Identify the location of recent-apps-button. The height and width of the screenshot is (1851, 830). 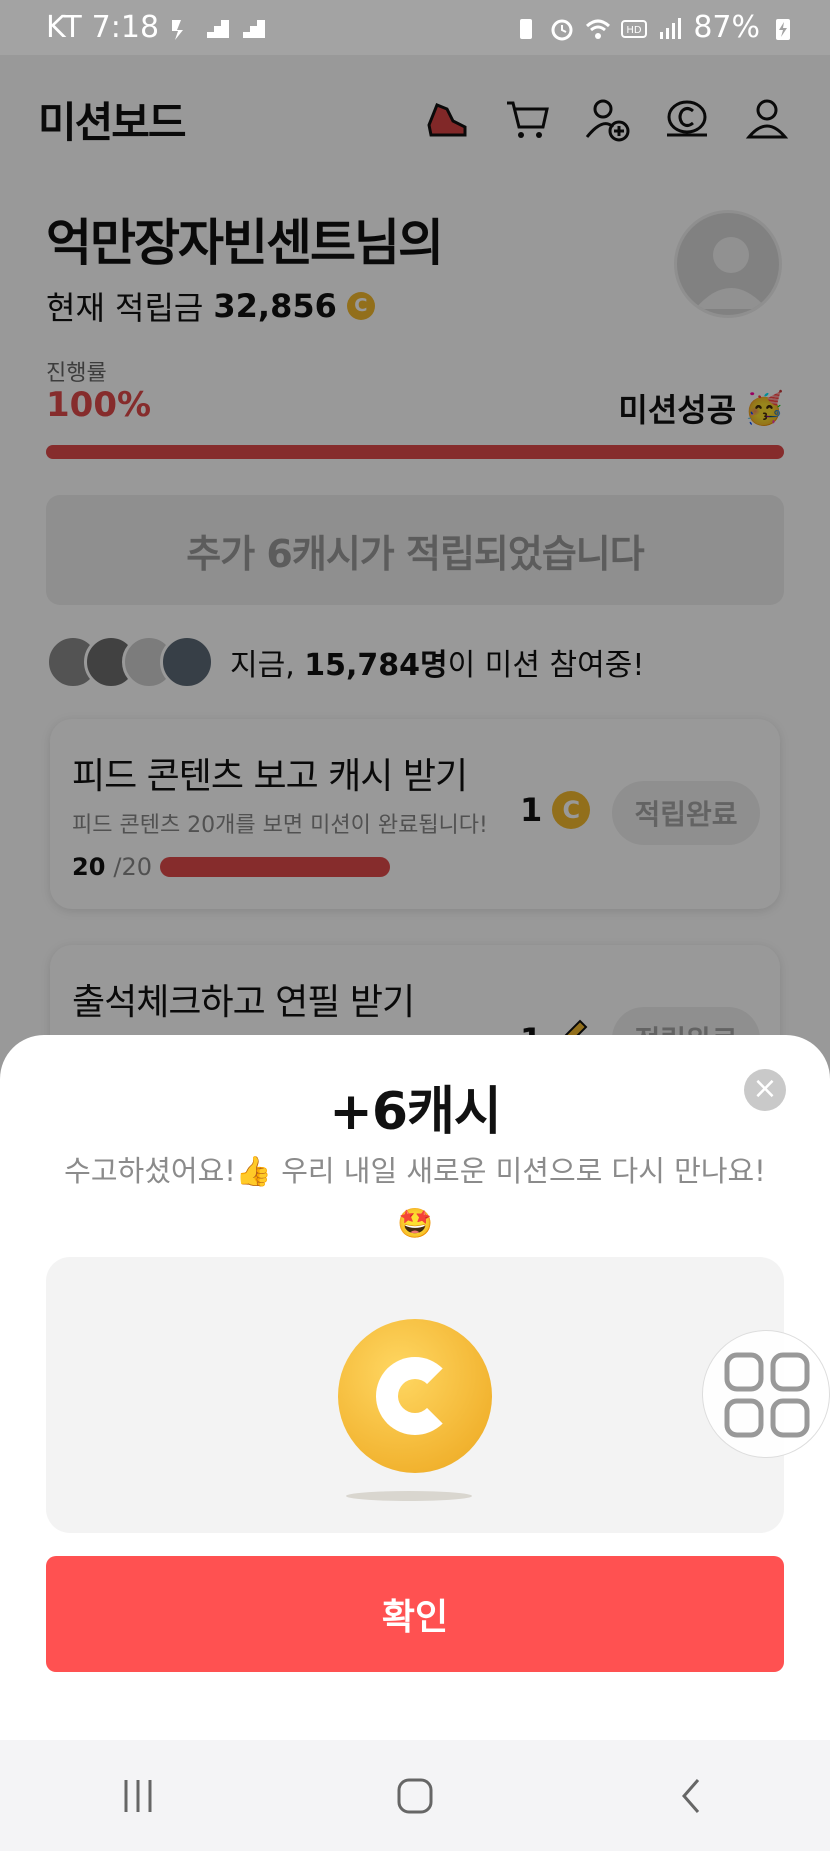
(138, 1796).